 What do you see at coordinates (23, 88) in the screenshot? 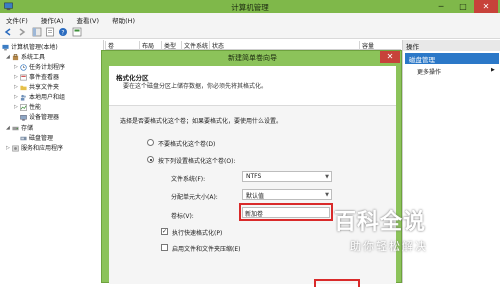
I see `folder-icon` at bounding box center [23, 88].